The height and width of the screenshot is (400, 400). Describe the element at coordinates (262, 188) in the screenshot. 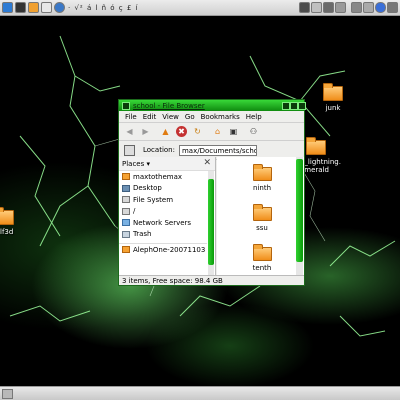

I see `file-item-label: ninth` at that location.